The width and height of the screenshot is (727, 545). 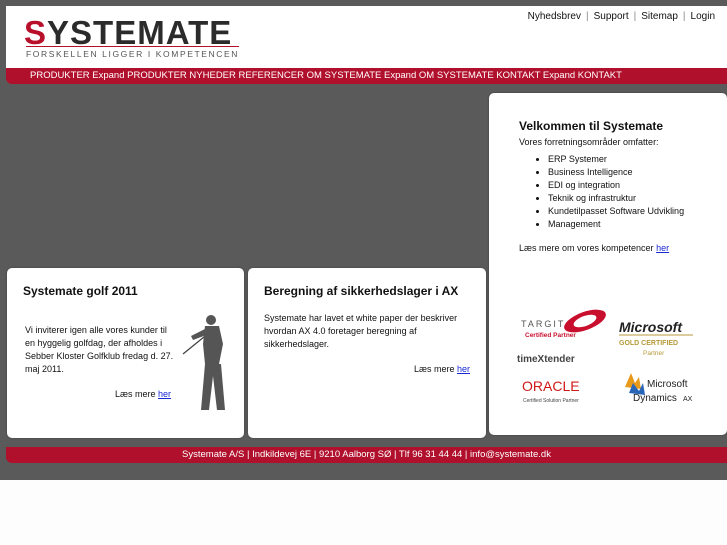 What do you see at coordinates (656, 338) in the screenshot?
I see `microsoft-gold-logo: Microsoft GOLD CERTIFIED Partner` at bounding box center [656, 338].